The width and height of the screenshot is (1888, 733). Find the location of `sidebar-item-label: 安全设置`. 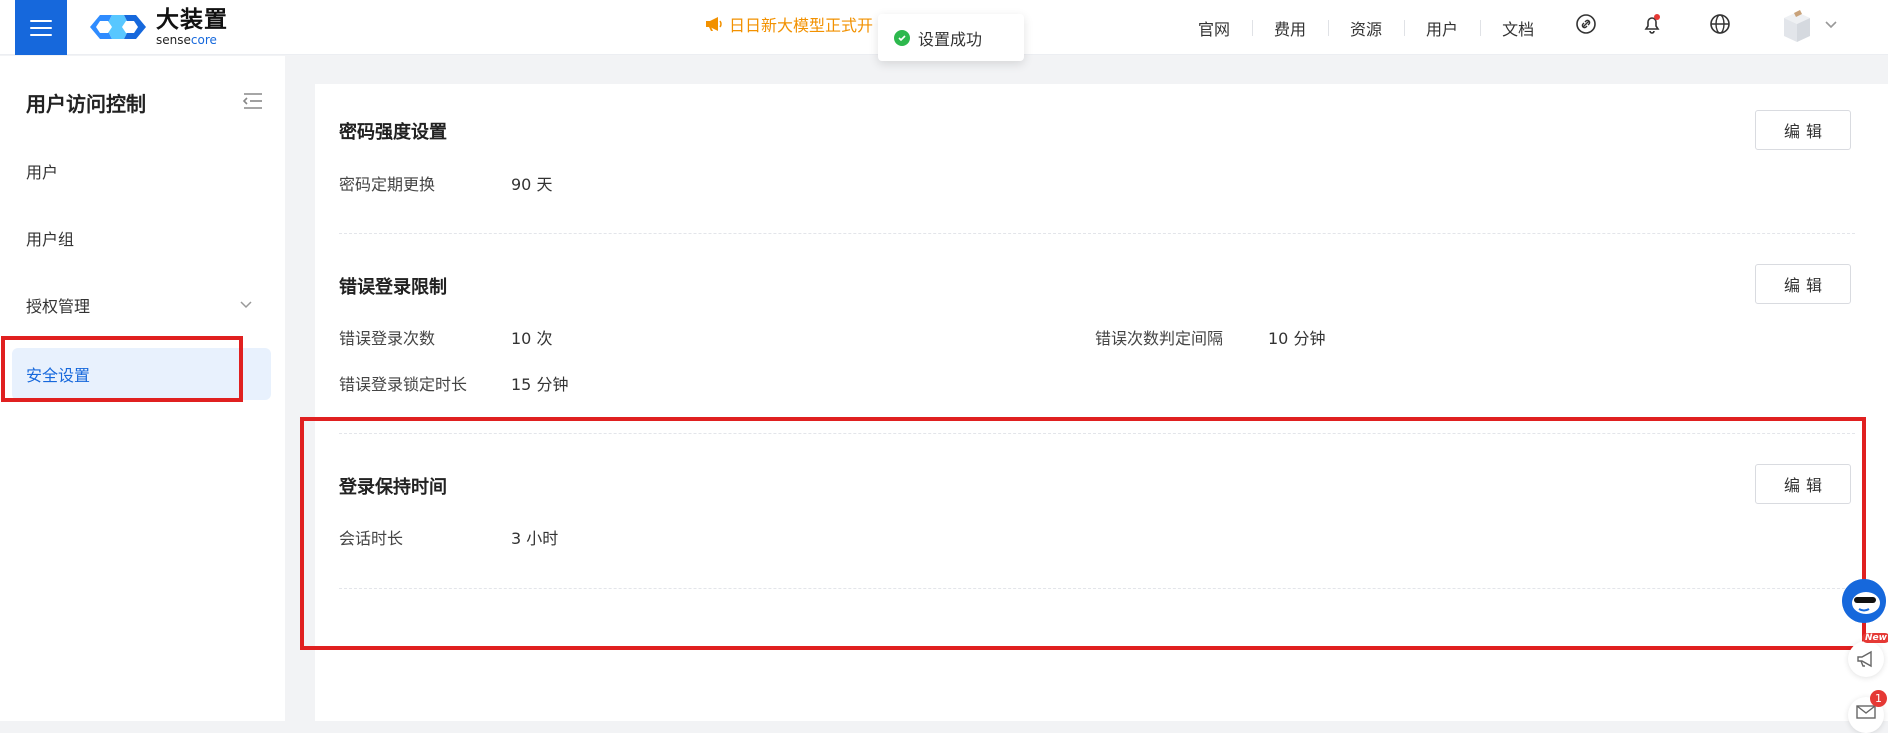

sidebar-item-label: 安全设置 is located at coordinates (58, 375).